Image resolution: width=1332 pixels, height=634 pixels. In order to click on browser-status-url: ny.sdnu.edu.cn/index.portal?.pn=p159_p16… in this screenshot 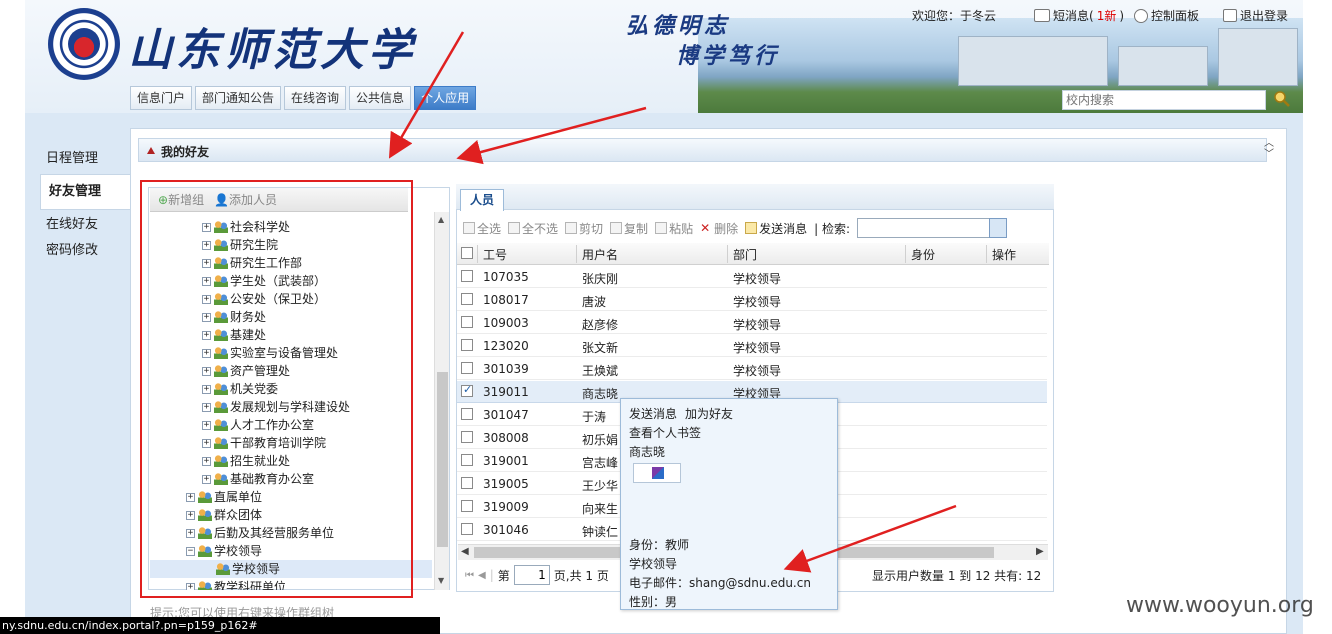, I will do `click(220, 625)`.